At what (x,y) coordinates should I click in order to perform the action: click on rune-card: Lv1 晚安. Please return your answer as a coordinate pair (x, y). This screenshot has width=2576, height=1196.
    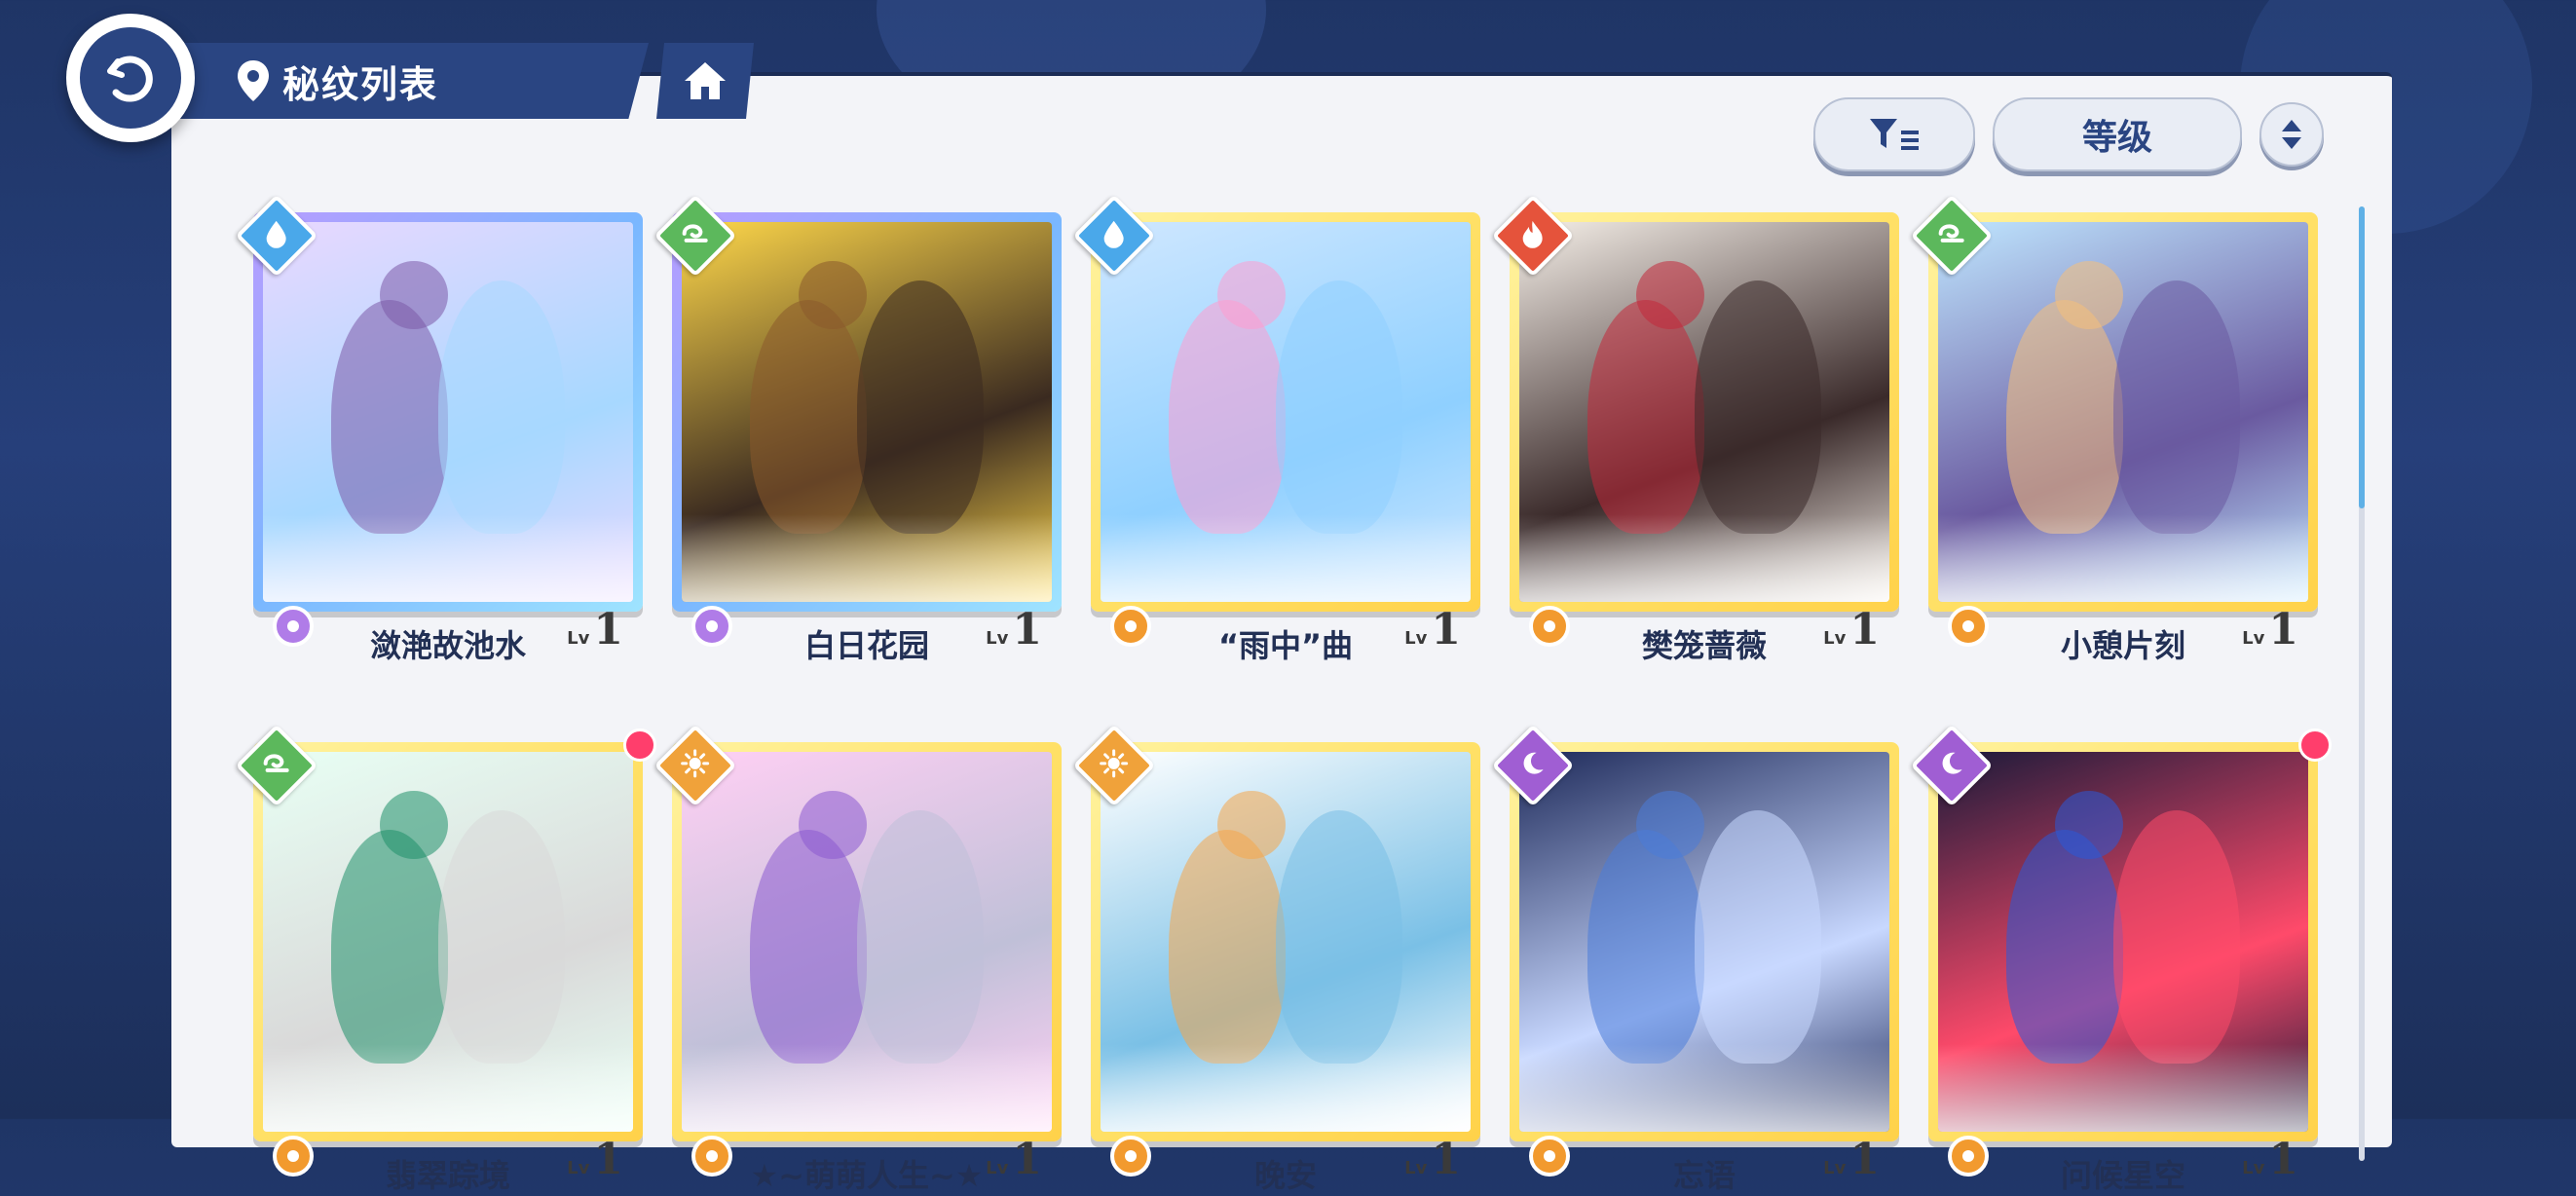
    Looking at the image, I should click on (1276, 959).